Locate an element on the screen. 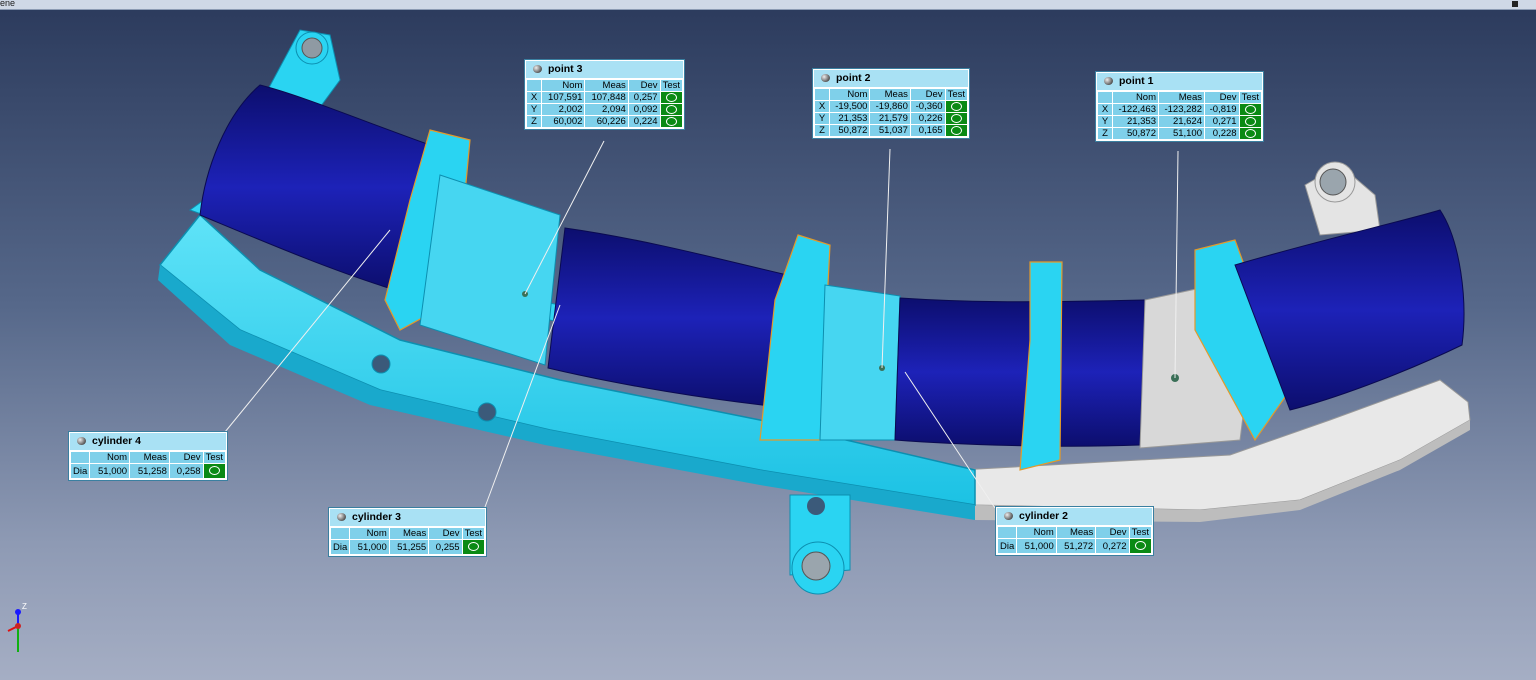 This screenshot has height=680, width=1536. callout-title: cylinder 2 is located at coordinates (1044, 516).